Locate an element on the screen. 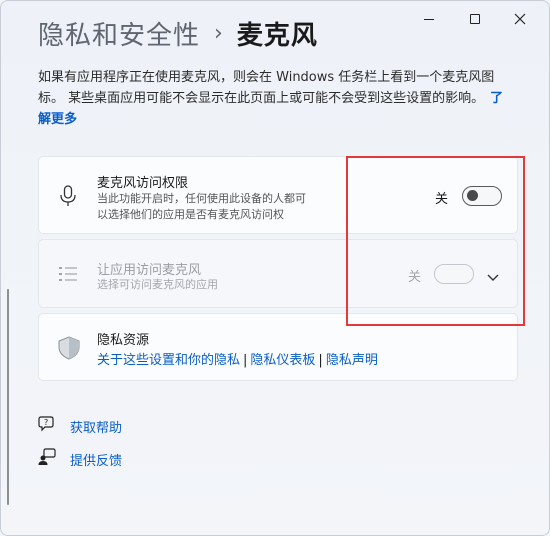 The height and width of the screenshot is (536, 550). minimize-icon is located at coordinates (429, 19).